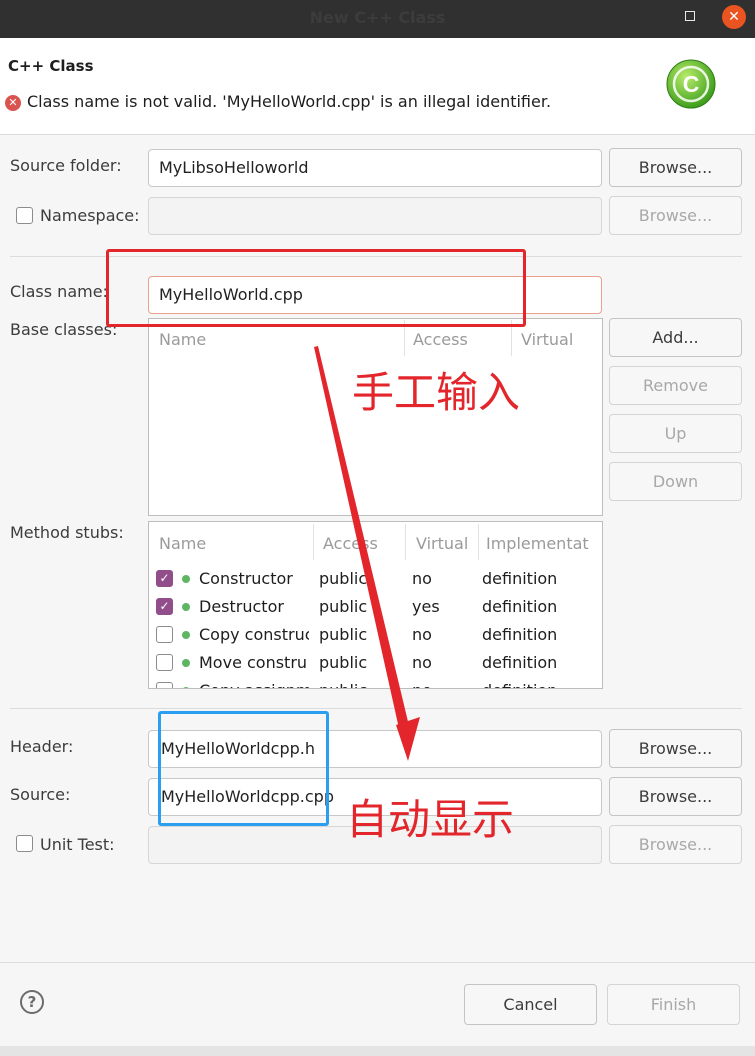 The image size is (755, 1056). What do you see at coordinates (547, 339) in the screenshot?
I see `base-col-virtual: Virtual` at bounding box center [547, 339].